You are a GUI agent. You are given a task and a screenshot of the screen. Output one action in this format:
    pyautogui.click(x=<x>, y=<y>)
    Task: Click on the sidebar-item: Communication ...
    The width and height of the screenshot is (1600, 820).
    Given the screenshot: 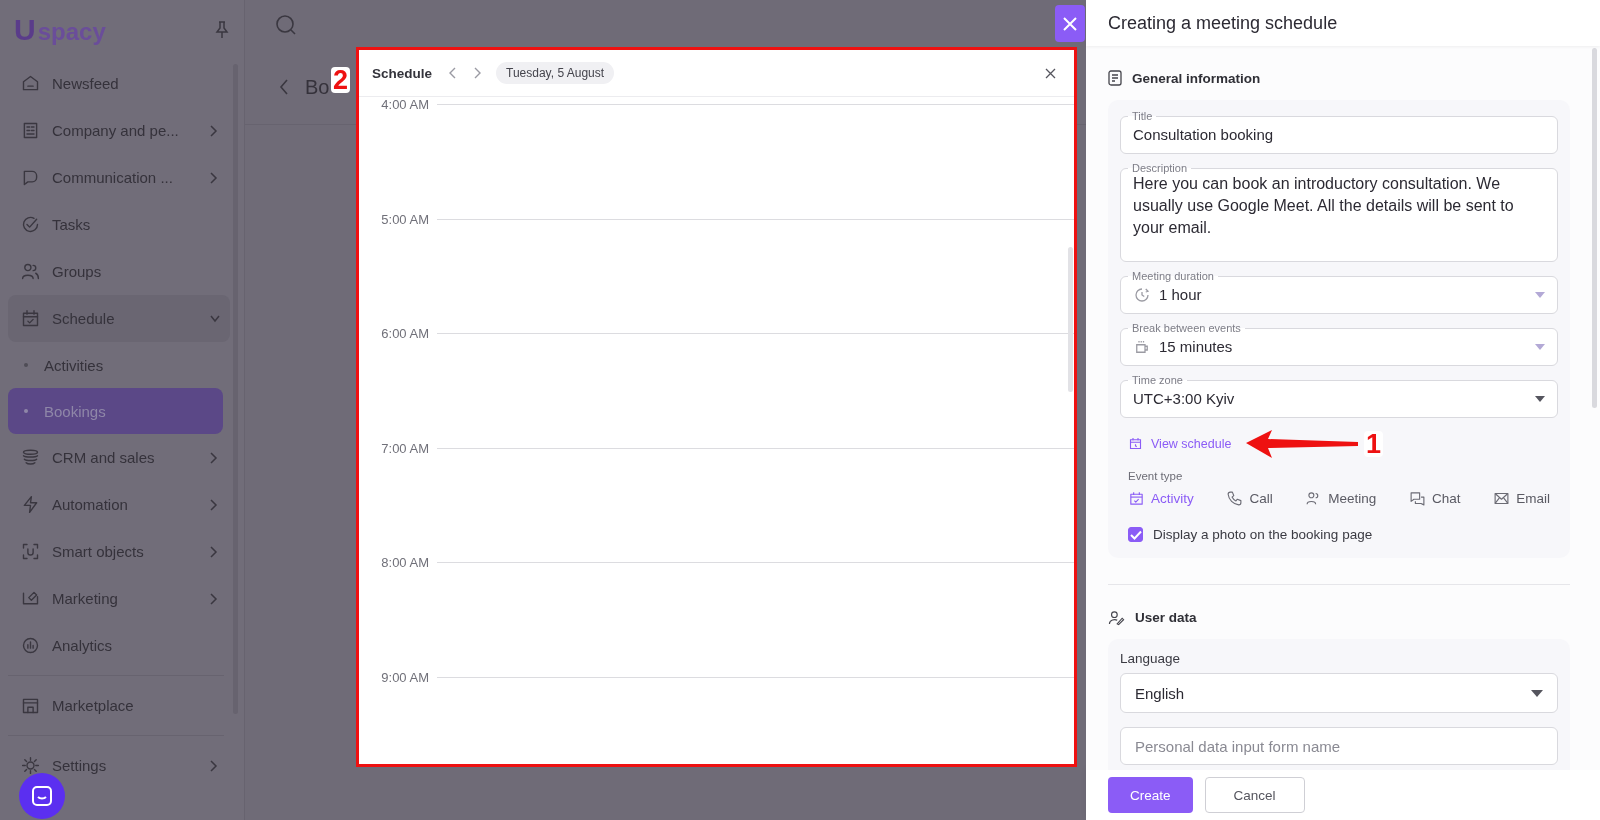 What is the action you would take?
    pyautogui.click(x=118, y=177)
    